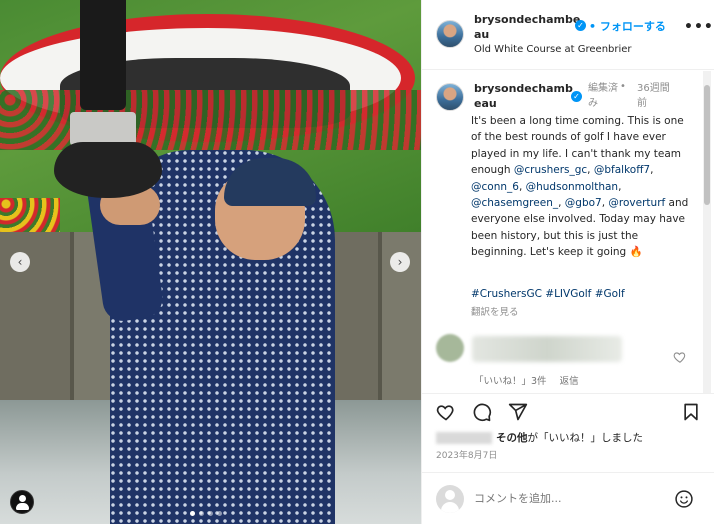 The image size is (714, 524). I want to click on comment-likes: 「いいね！」3件, so click(510, 381).